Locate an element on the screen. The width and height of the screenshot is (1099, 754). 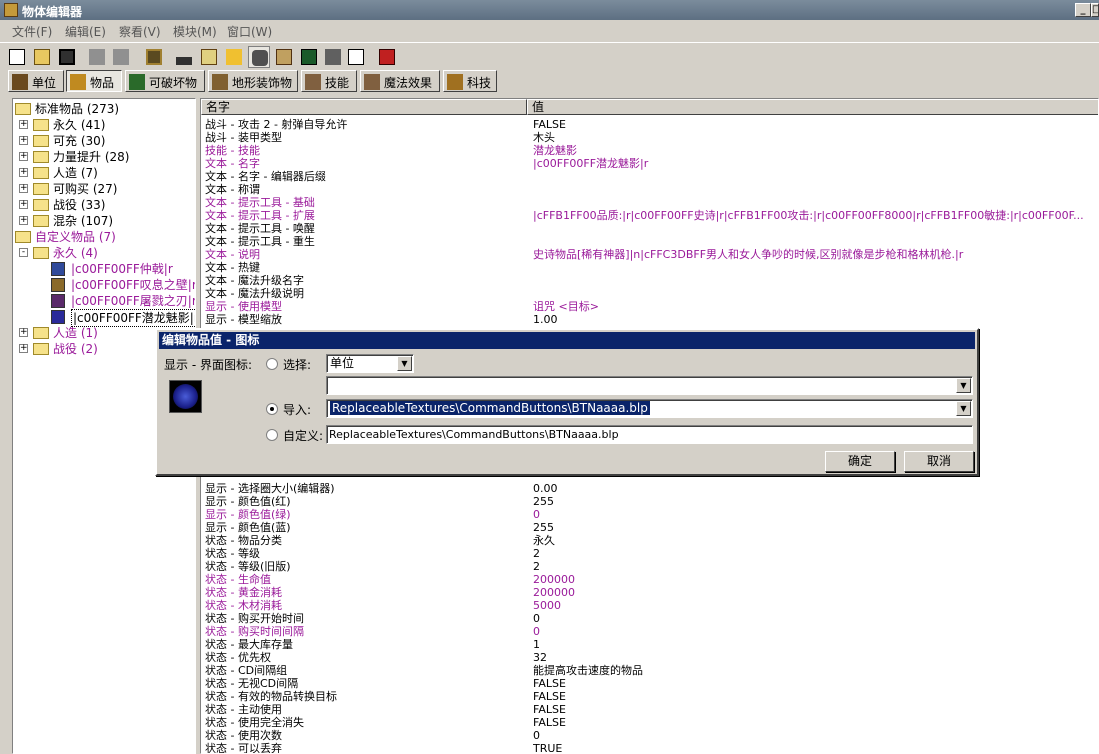
property-row: 显示 - 颜色值(绿) 0 is located at coordinates (649, 514).